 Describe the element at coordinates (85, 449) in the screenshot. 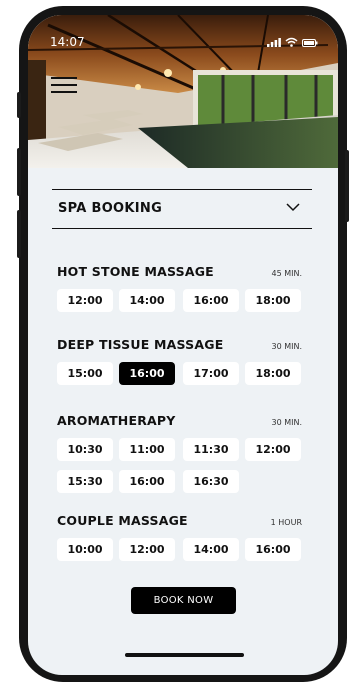

I see `time-slot: 10:30` at that location.